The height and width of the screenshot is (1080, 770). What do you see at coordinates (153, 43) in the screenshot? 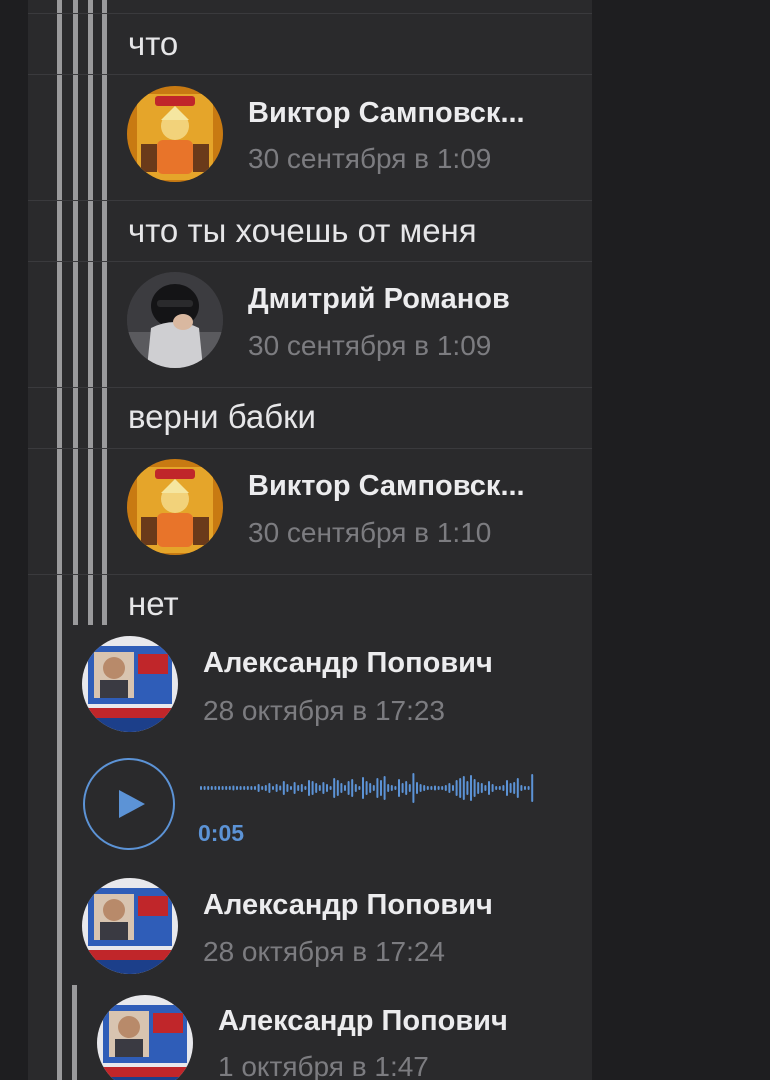
I see `message-text: что` at bounding box center [153, 43].